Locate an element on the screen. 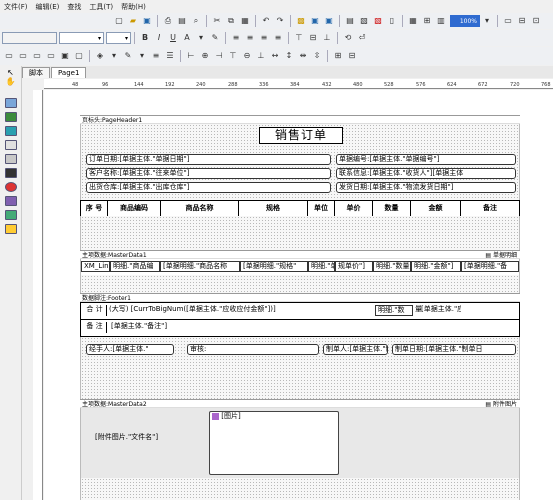 The image size is (553, 500). insert-band-icon: ▤ is located at coordinates (350, 21).